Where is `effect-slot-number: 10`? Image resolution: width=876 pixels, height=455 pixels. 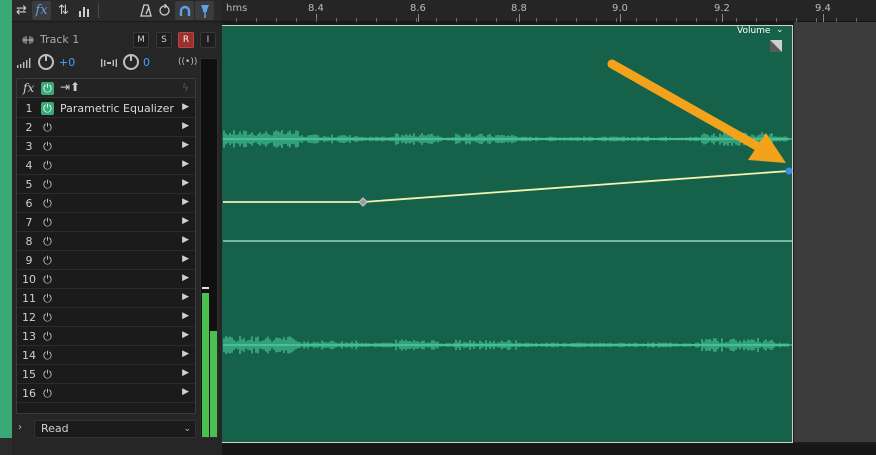
effect-slot-number: 10 is located at coordinates (29, 279).